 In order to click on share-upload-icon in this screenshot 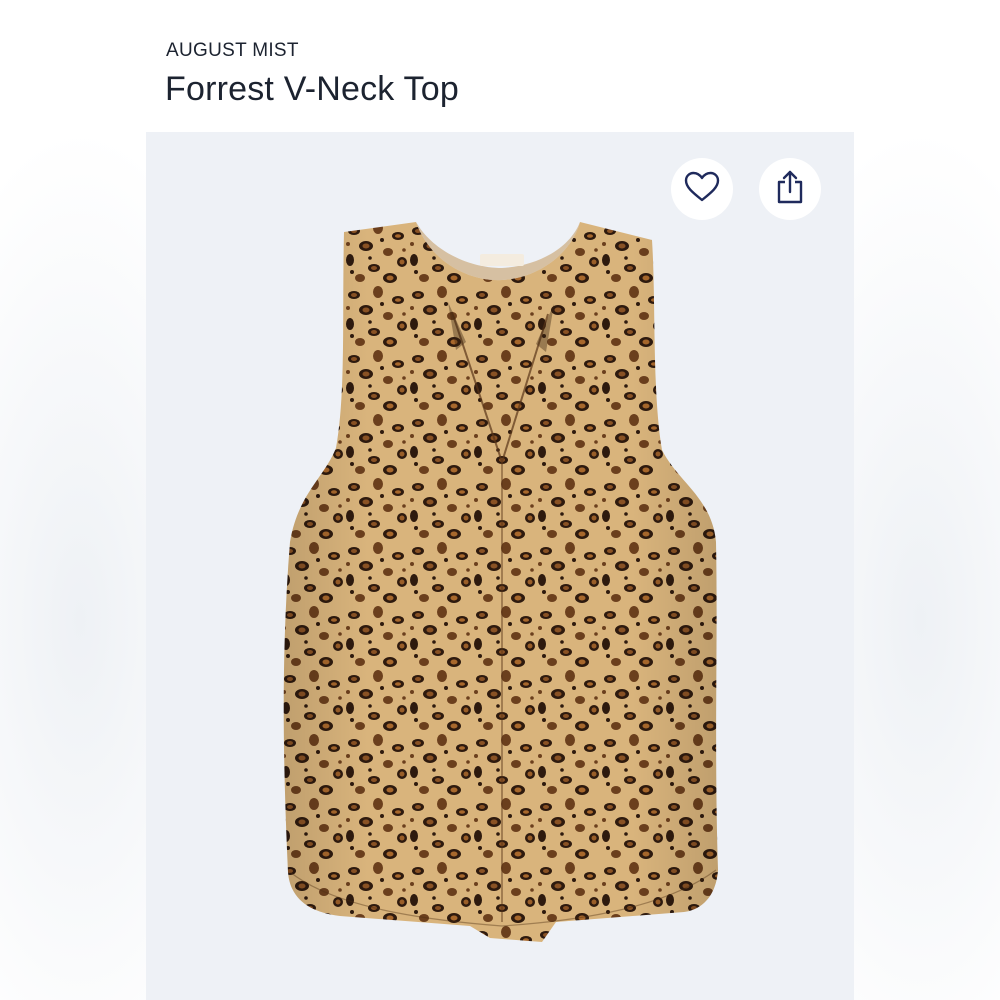, I will do `click(790, 189)`.